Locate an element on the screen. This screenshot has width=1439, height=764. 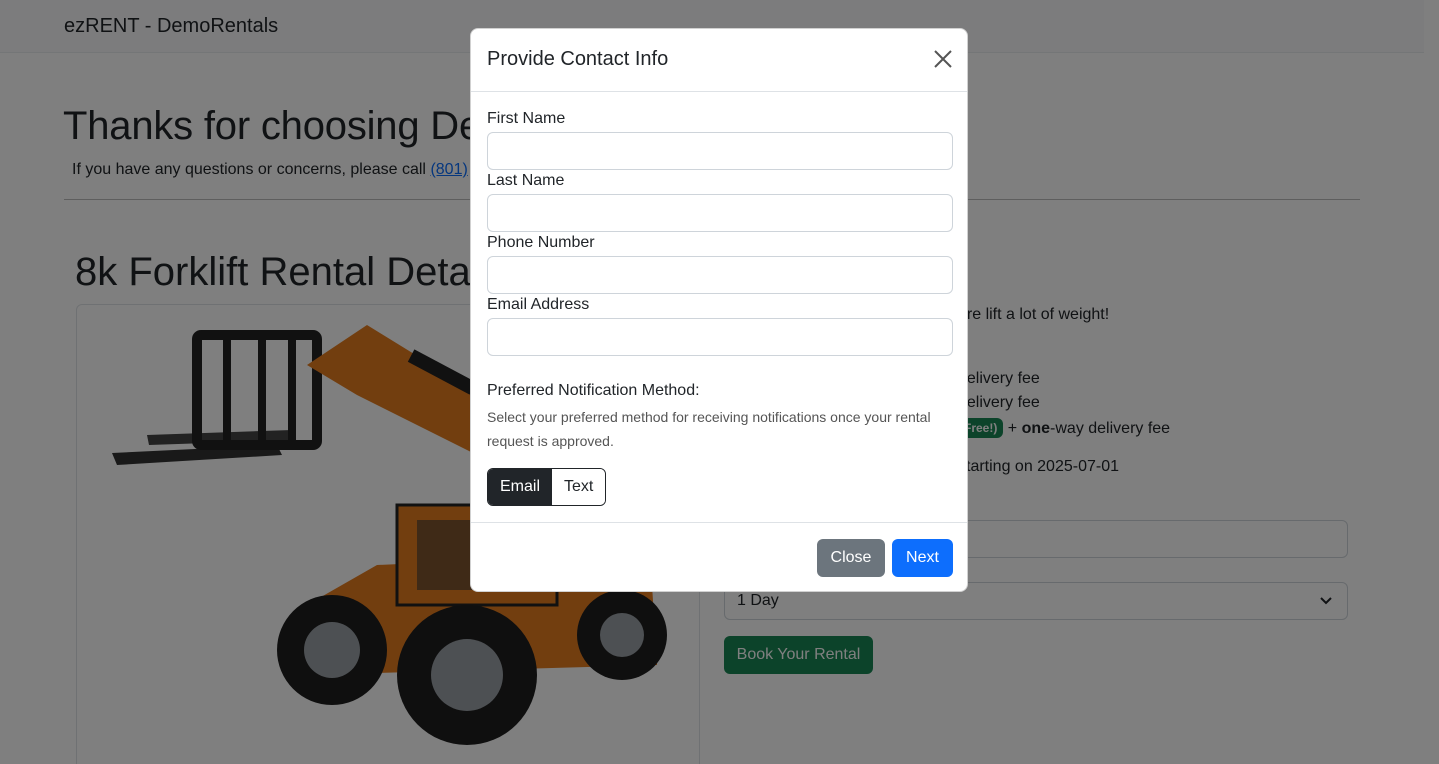
modal-title: Provide Contact Info is located at coordinates (578, 59).